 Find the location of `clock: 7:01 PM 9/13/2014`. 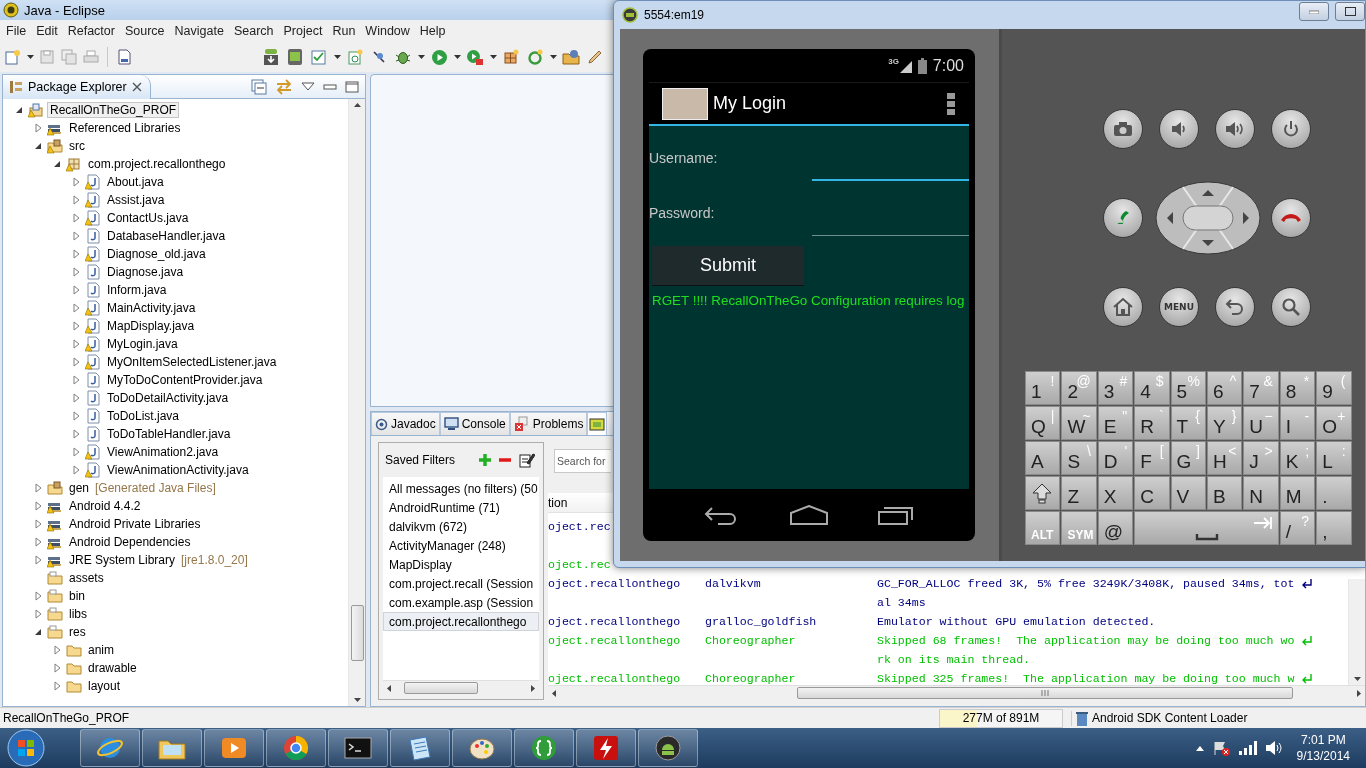

clock: 7:01 PM 9/13/2014 is located at coordinates (1323, 748).